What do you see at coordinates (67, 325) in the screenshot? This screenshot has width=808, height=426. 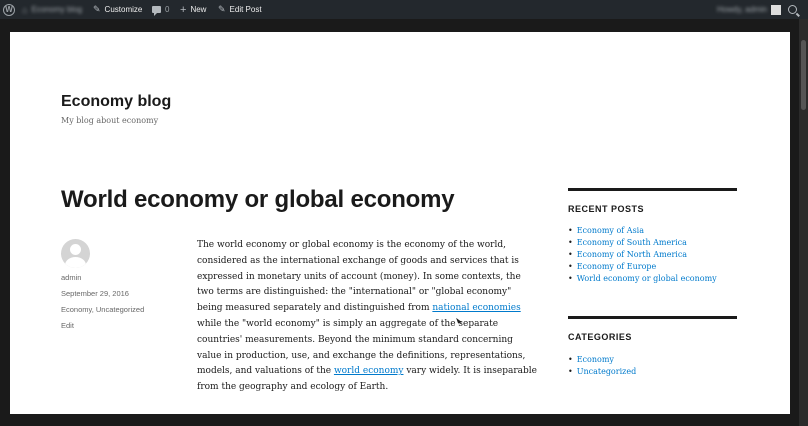 I see `post-edit-link: Edit` at bounding box center [67, 325].